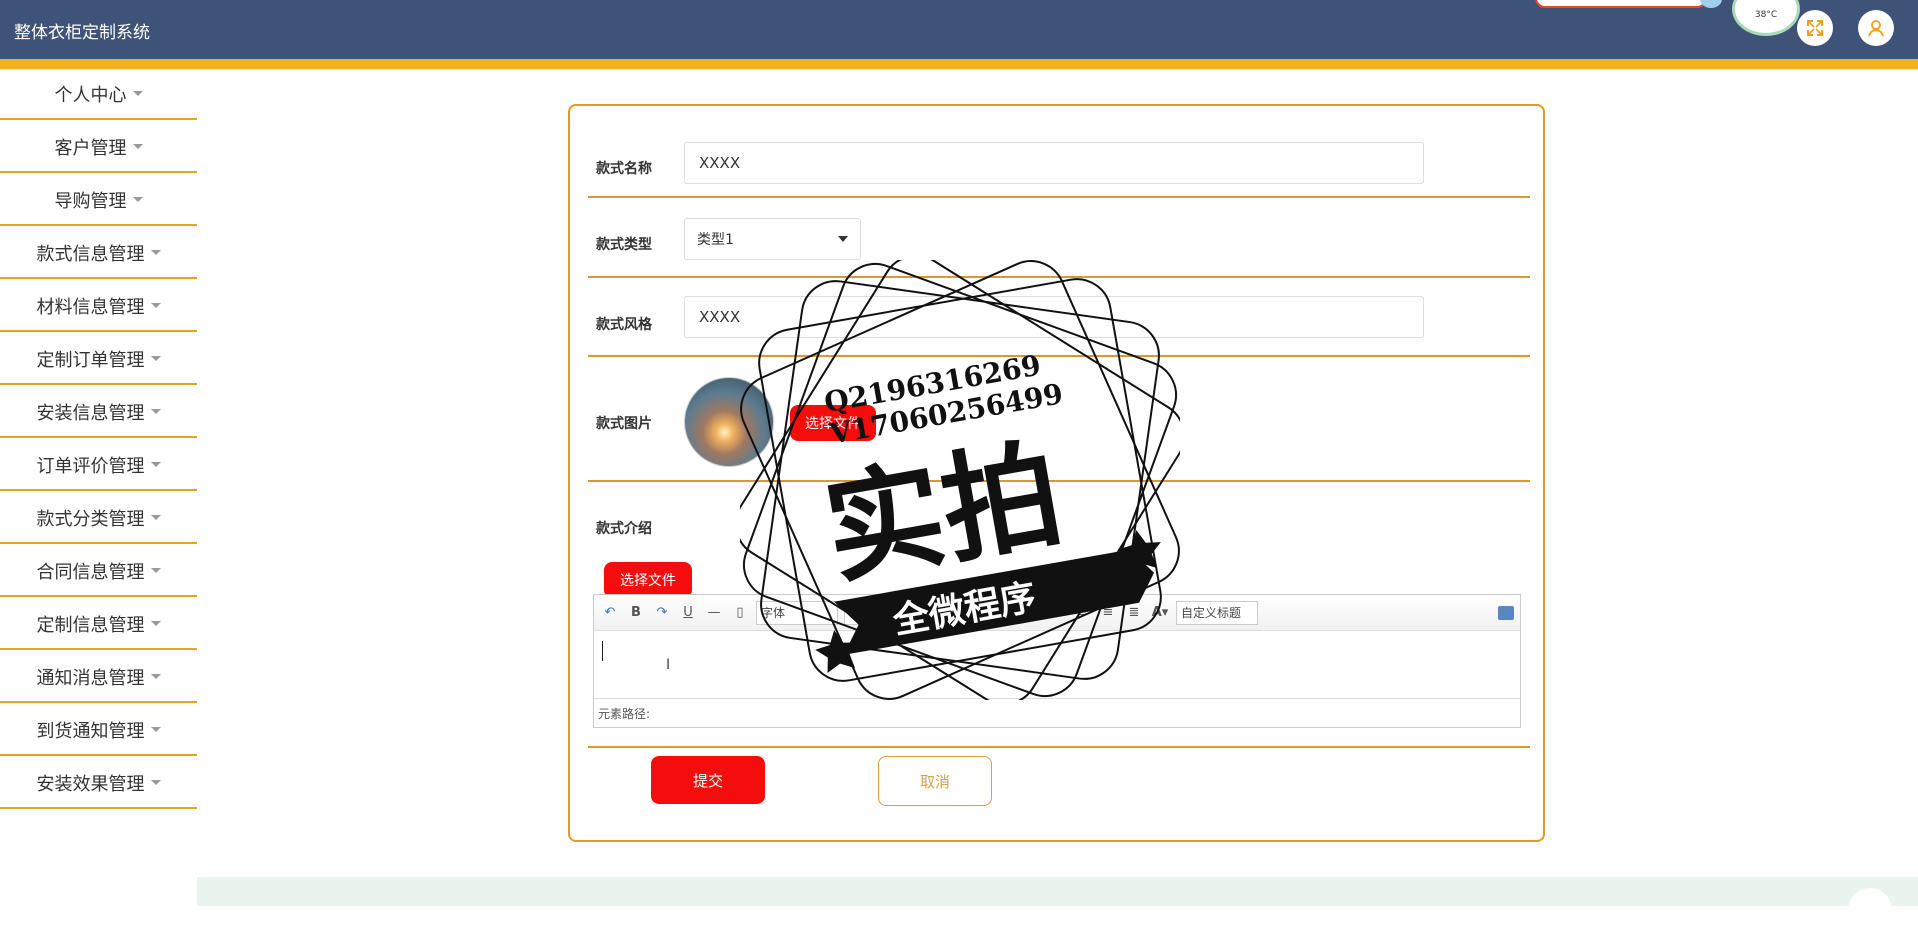 This screenshot has height=932, width=1918. What do you see at coordinates (624, 713) in the screenshot?
I see `element-path-label: 元素路径:` at bounding box center [624, 713].